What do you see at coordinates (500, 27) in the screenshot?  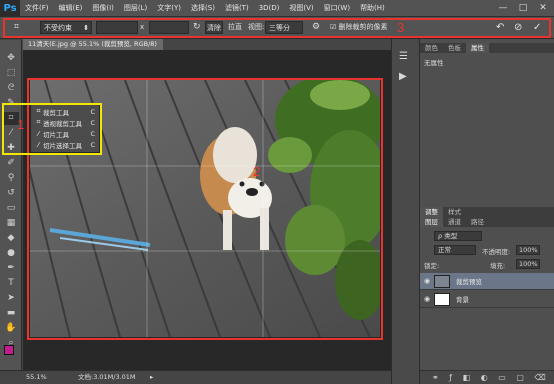 I see `reset-icon: ↶` at bounding box center [500, 27].